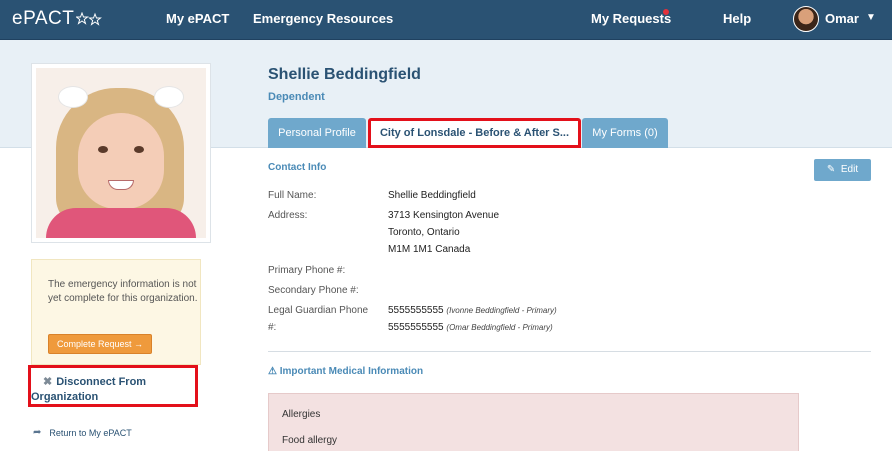 The height and width of the screenshot is (451, 892). What do you see at coordinates (307, 270) in the screenshot?
I see `primary-phone-label: Primary Phone #:` at bounding box center [307, 270].